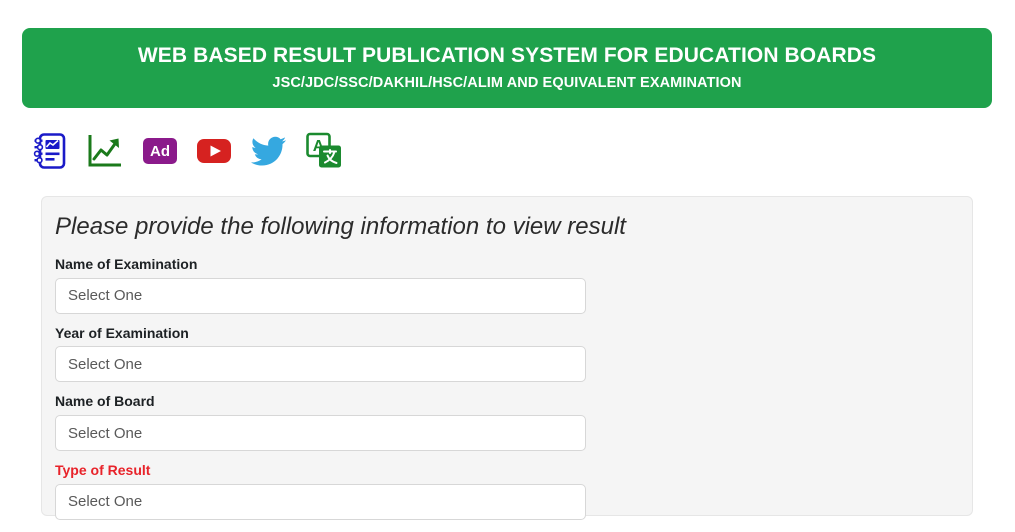 Image resolution: width=1015 pixels, height=532 pixels. Describe the element at coordinates (105, 296) in the screenshot. I see `select-name-of-examination-value: Select One` at that location.